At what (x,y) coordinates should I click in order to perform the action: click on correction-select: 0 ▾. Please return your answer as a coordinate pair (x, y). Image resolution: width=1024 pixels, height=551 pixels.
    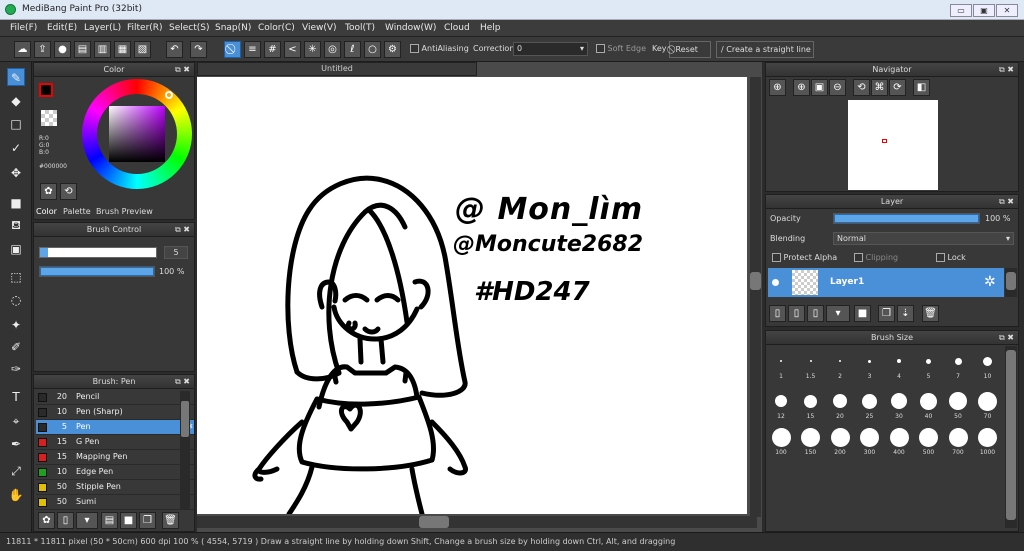
    Looking at the image, I should click on (550, 49).